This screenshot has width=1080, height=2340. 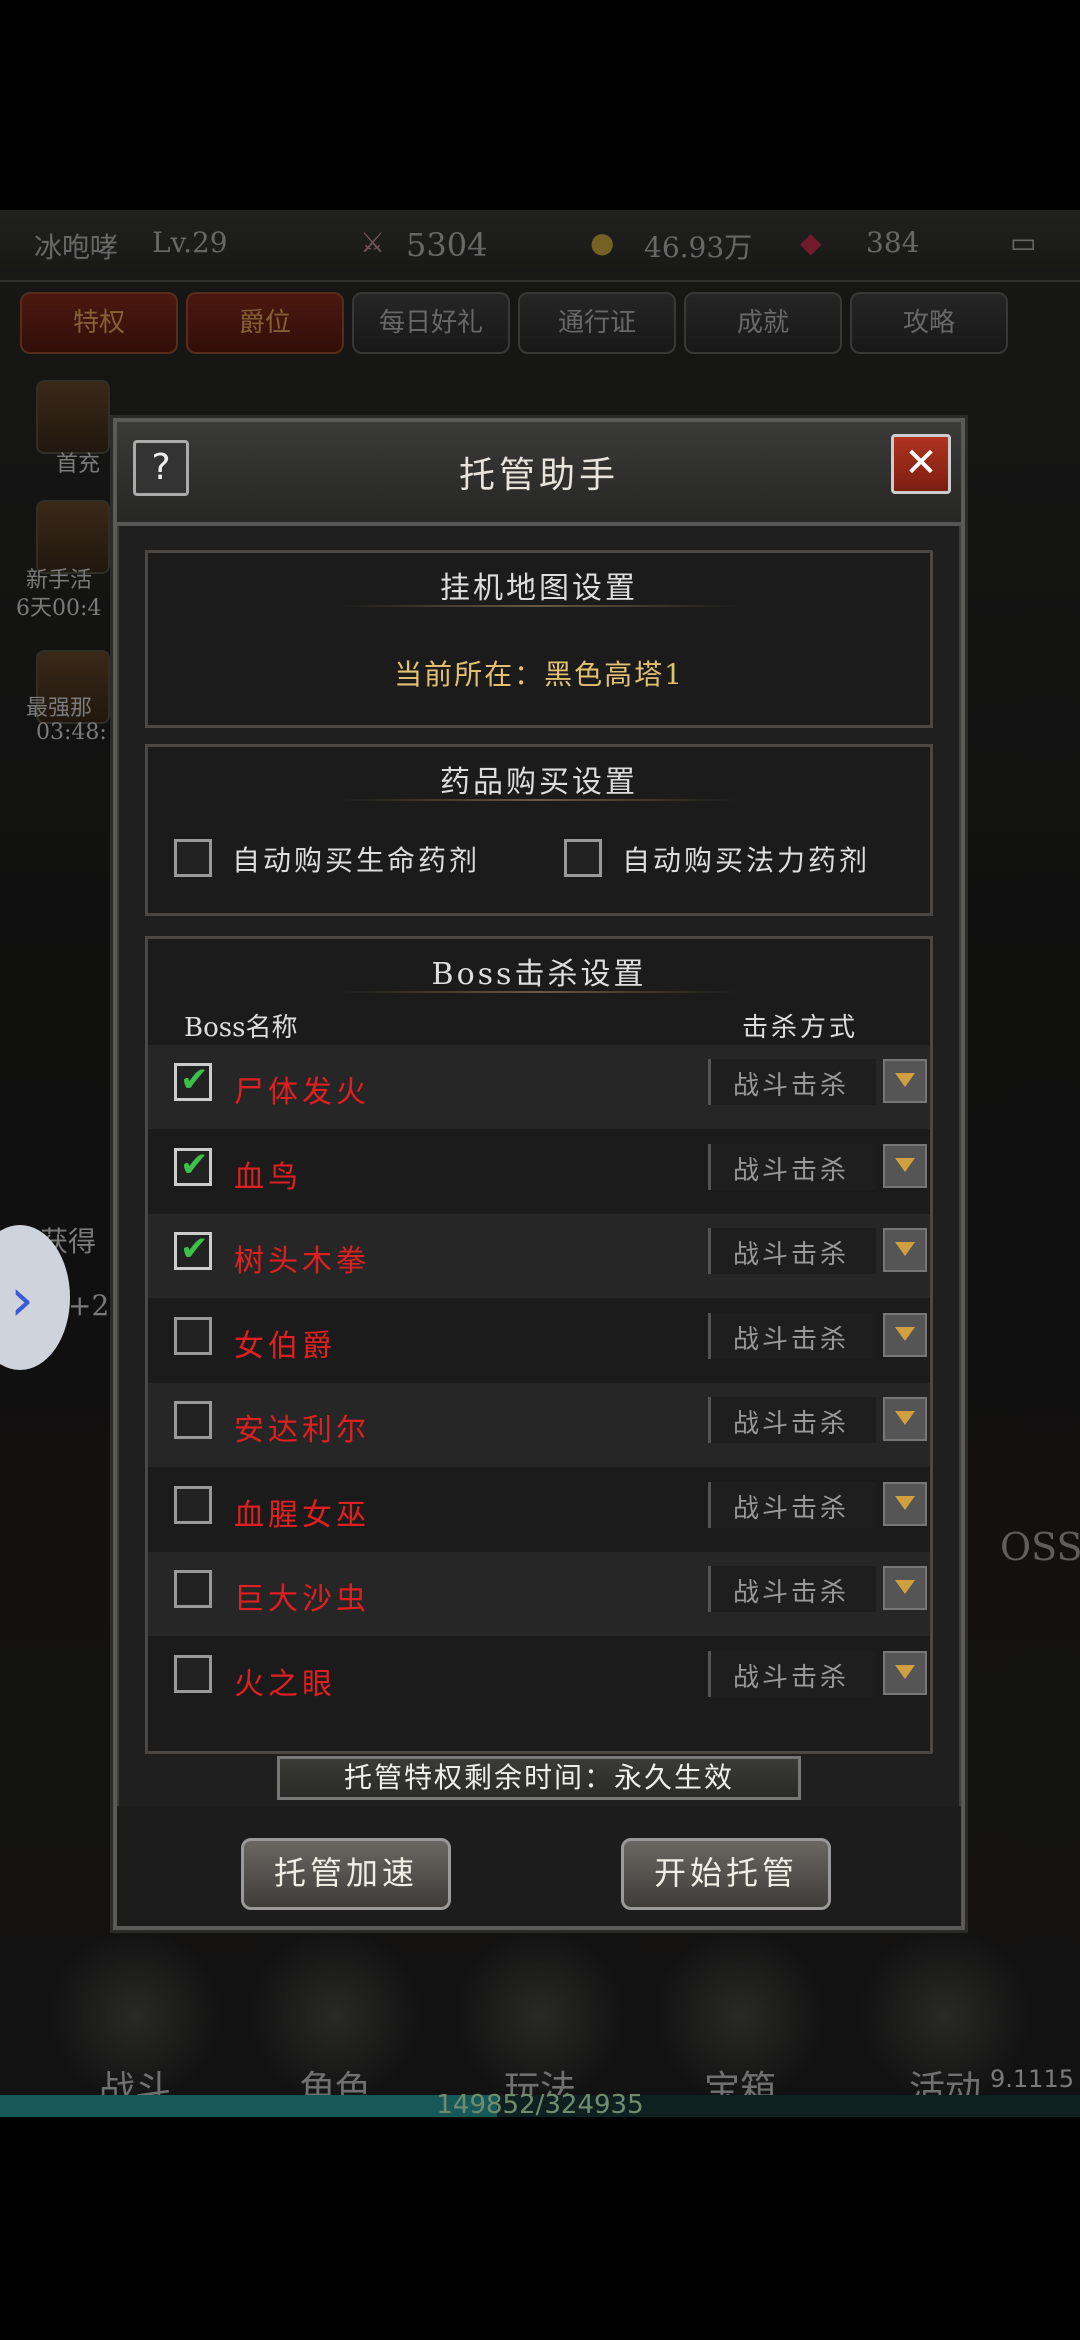 I want to click on menu-guide: 攻略, so click(x=929, y=323).